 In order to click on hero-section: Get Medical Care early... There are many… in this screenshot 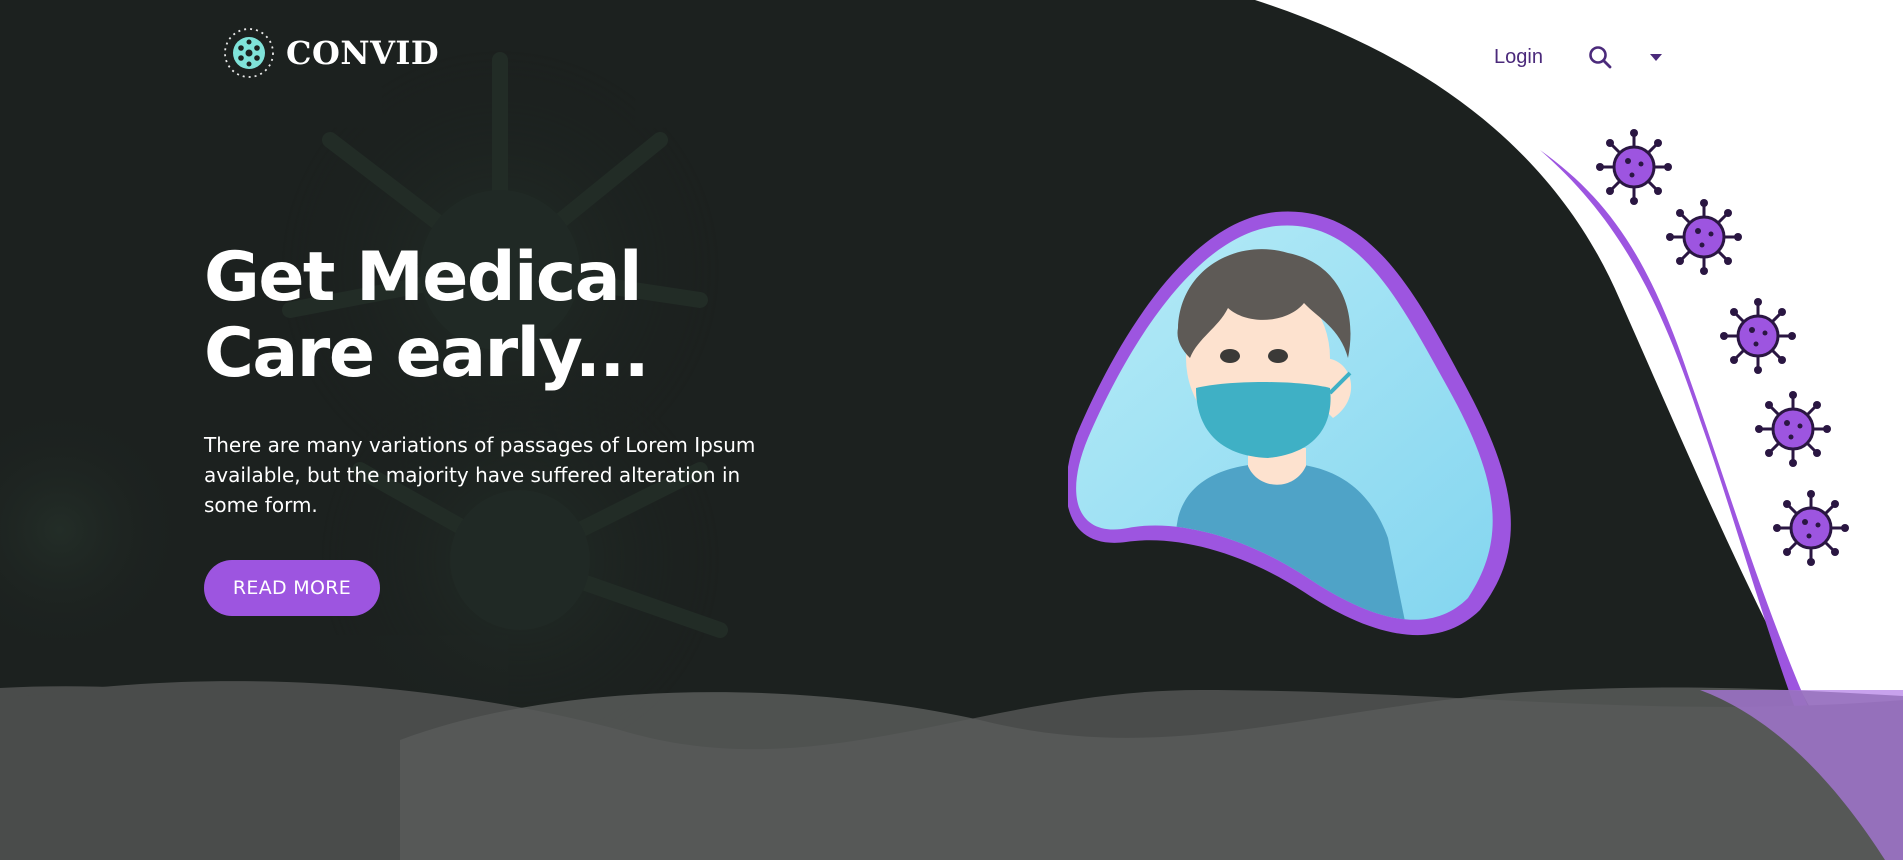, I will do `click(514, 428)`.